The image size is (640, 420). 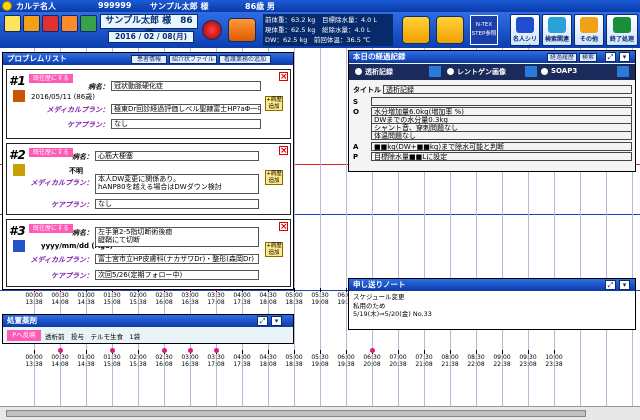 What do you see at coordinates (424, 359) in the screenshot?
I see `time-tick: 07:3021:08` at bounding box center [424, 359].